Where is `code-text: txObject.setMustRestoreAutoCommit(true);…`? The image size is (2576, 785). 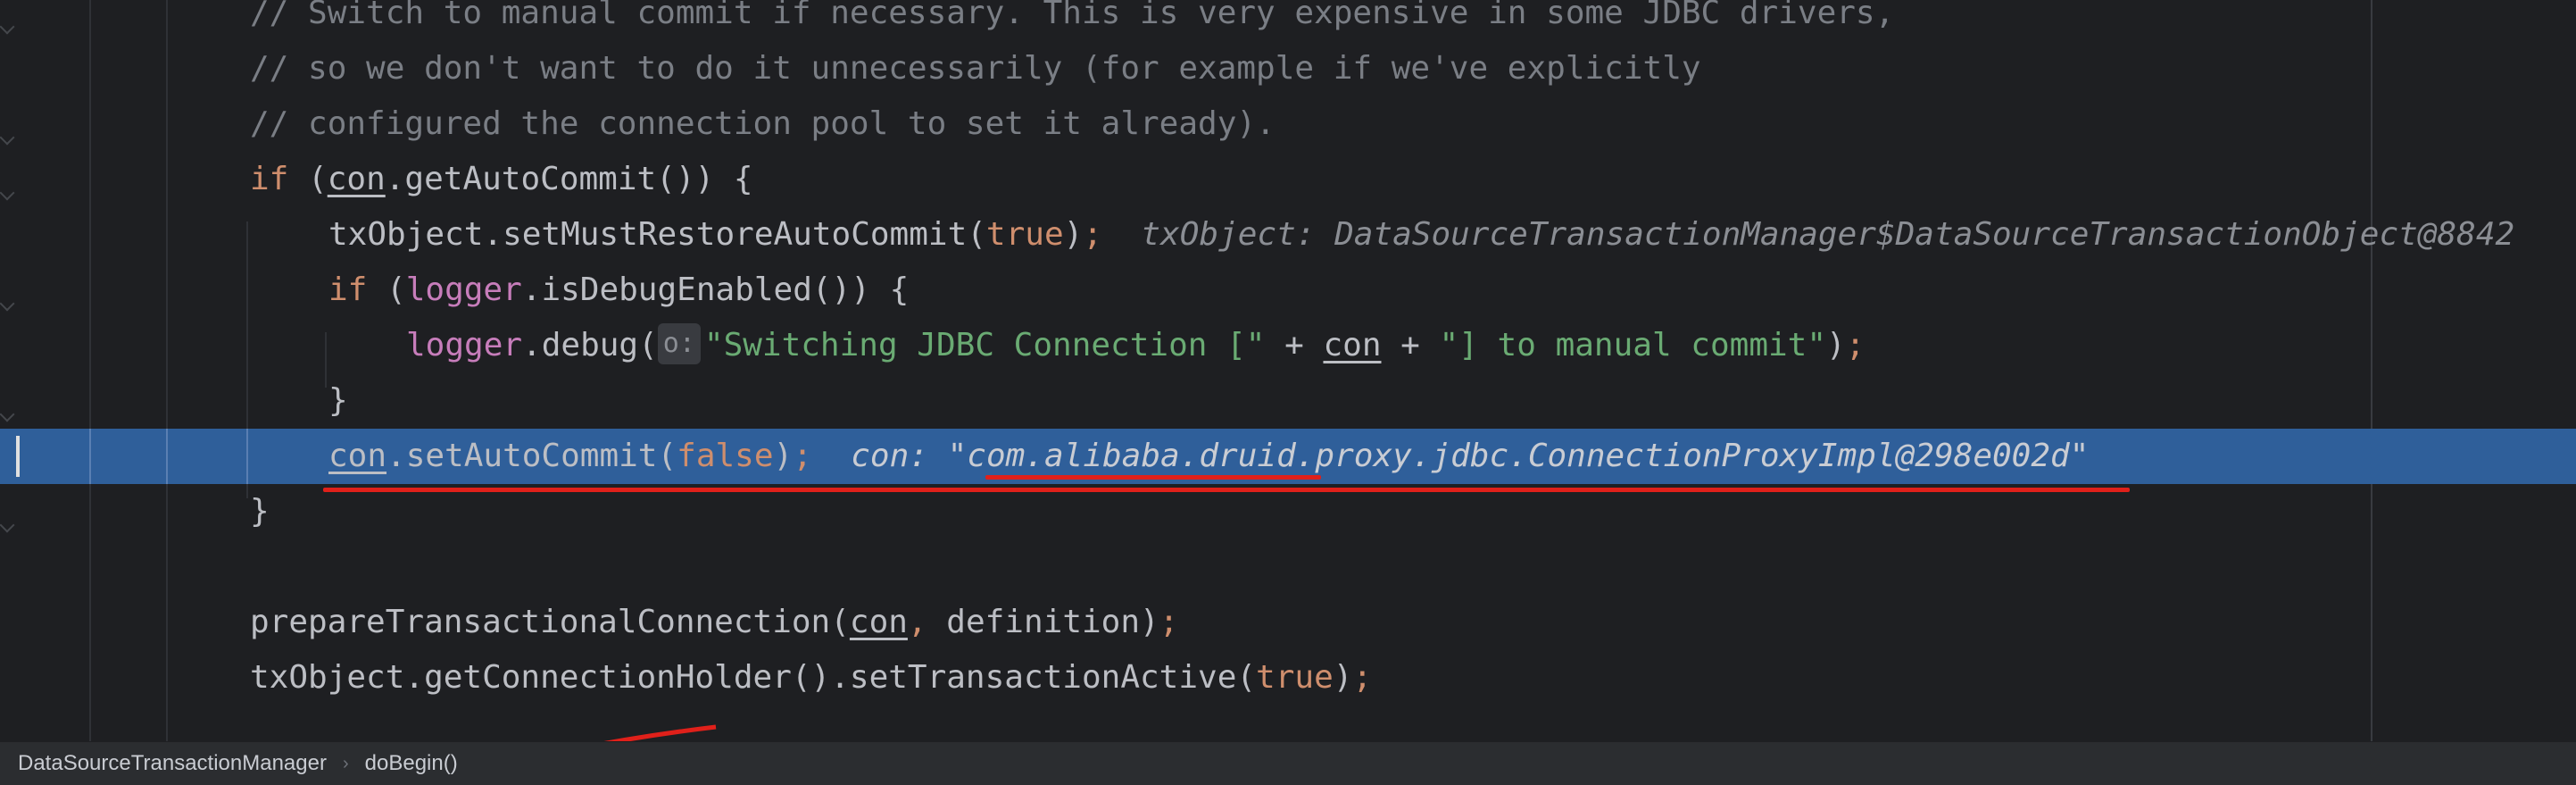 code-text: txObject.setMustRestoreAutoCommit(true);… is located at coordinates (1421, 235).